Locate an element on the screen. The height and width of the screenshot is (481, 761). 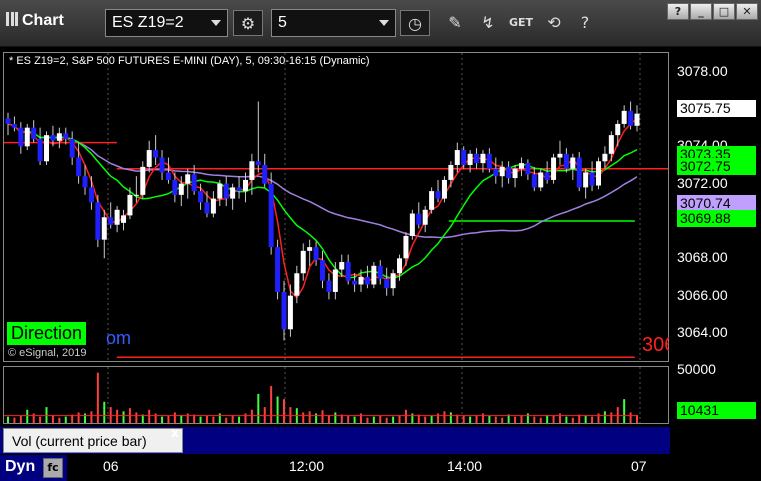
dynamic-label: Dyn is located at coordinates (20, 466).